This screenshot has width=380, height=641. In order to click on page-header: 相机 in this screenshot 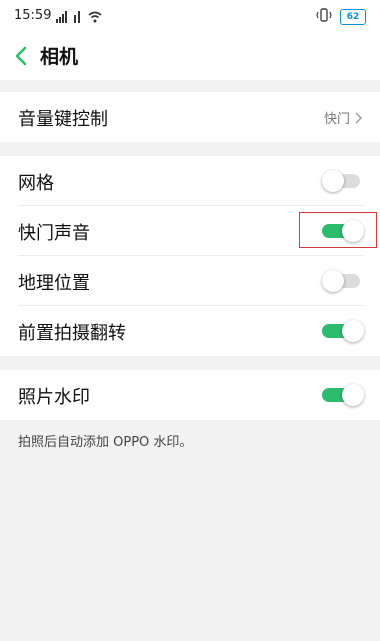, I will do `click(190, 56)`.